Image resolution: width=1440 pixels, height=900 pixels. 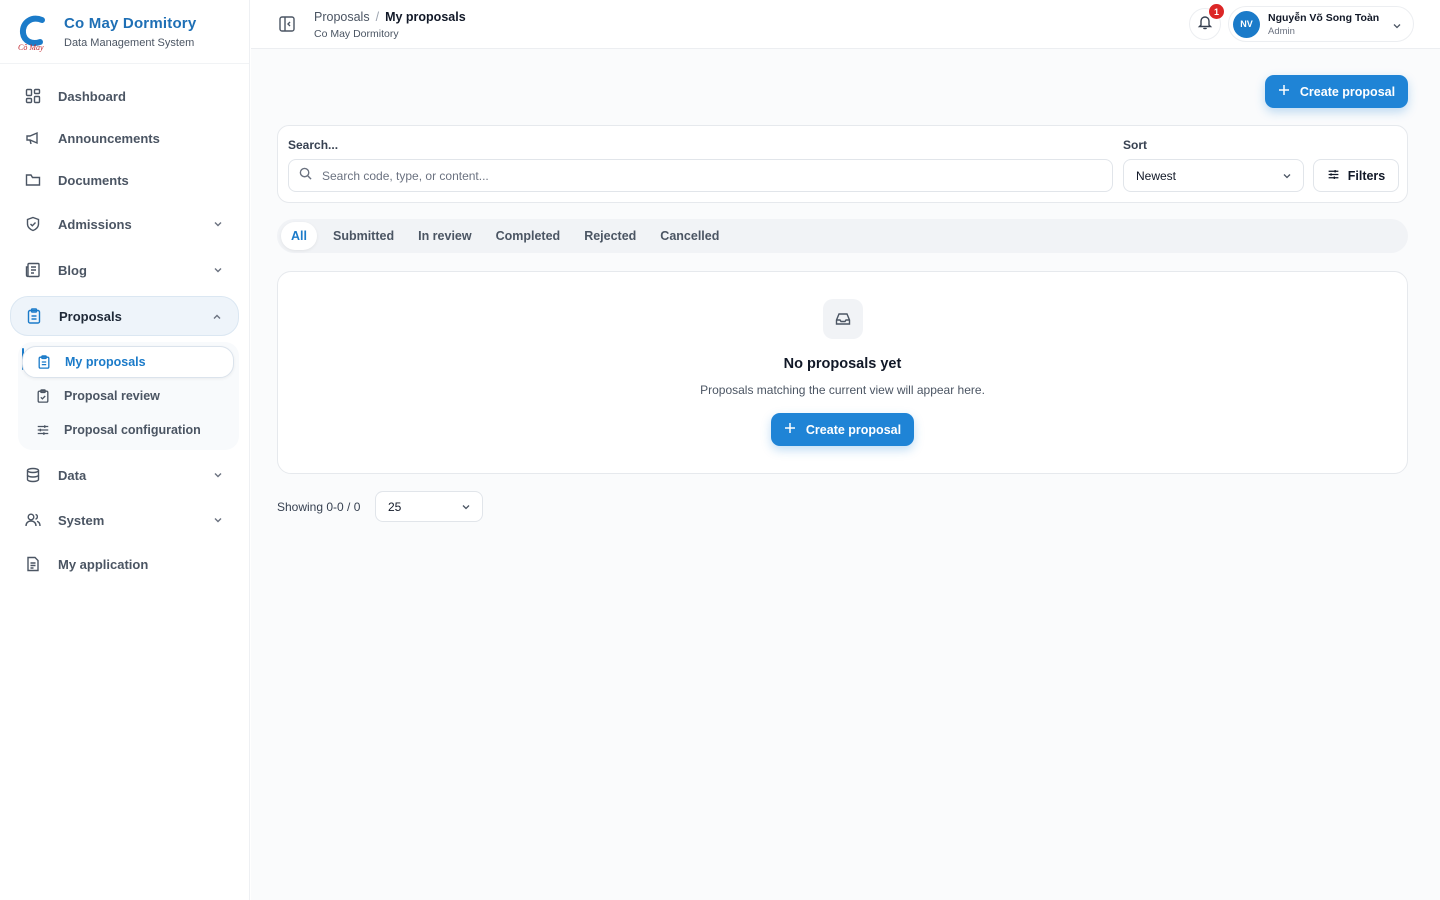 I want to click on tab-completed: Completed, so click(x=528, y=236).